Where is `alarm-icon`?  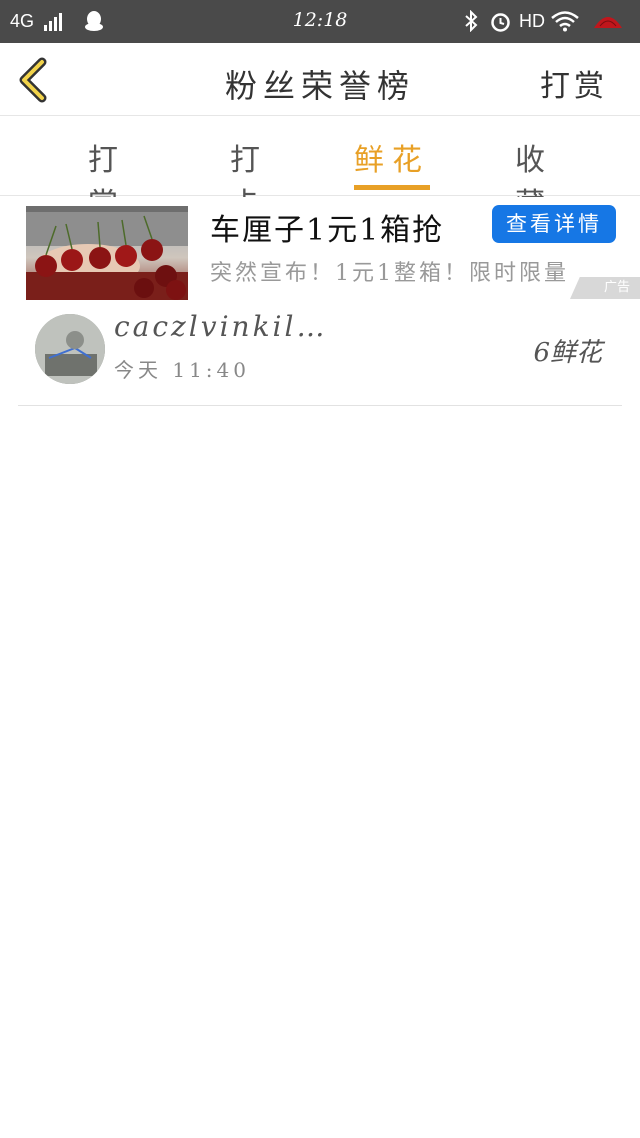
alarm-icon is located at coordinates (500, 22).